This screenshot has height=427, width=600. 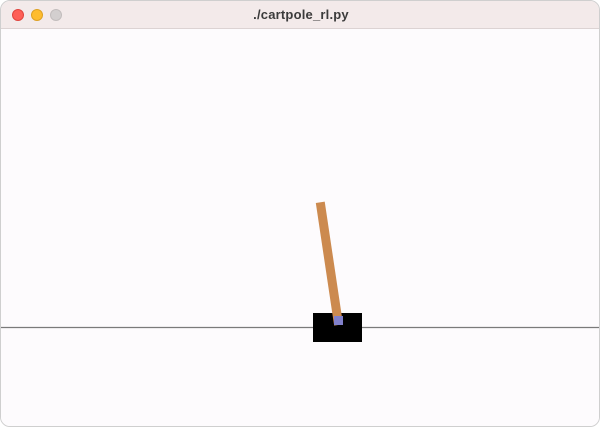 What do you see at coordinates (338, 320) in the screenshot?
I see `cart-axle` at bounding box center [338, 320].